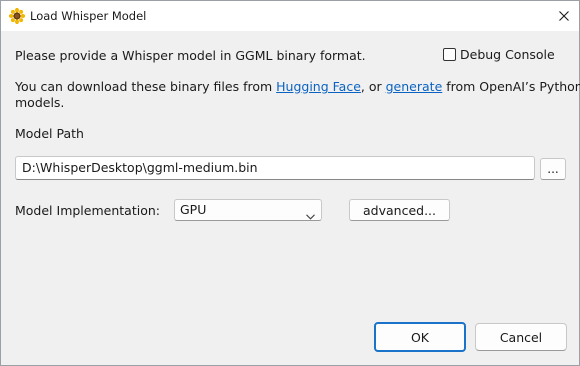 The width and height of the screenshot is (580, 366). What do you see at coordinates (449, 54) in the screenshot?
I see `checkbox-box` at bounding box center [449, 54].